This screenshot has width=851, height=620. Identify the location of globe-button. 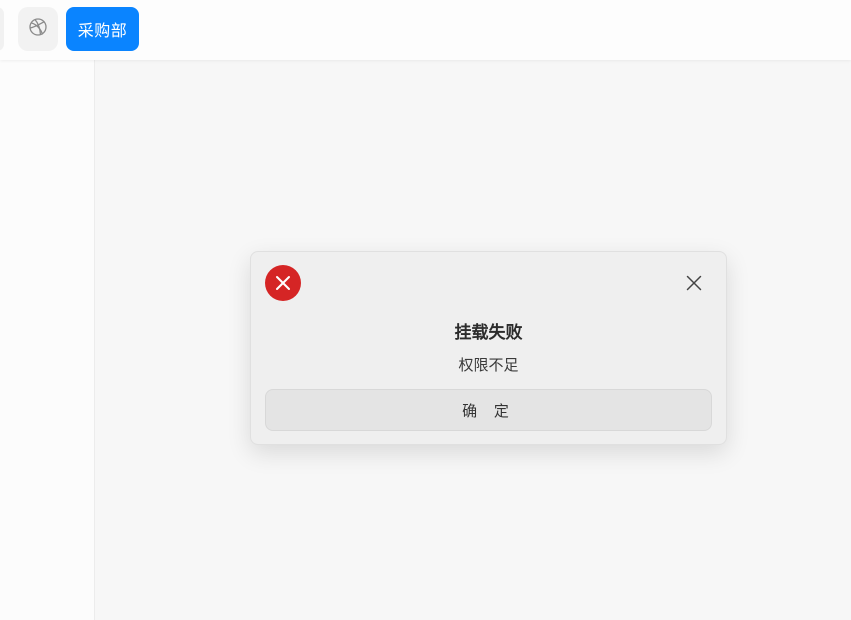
(38, 29).